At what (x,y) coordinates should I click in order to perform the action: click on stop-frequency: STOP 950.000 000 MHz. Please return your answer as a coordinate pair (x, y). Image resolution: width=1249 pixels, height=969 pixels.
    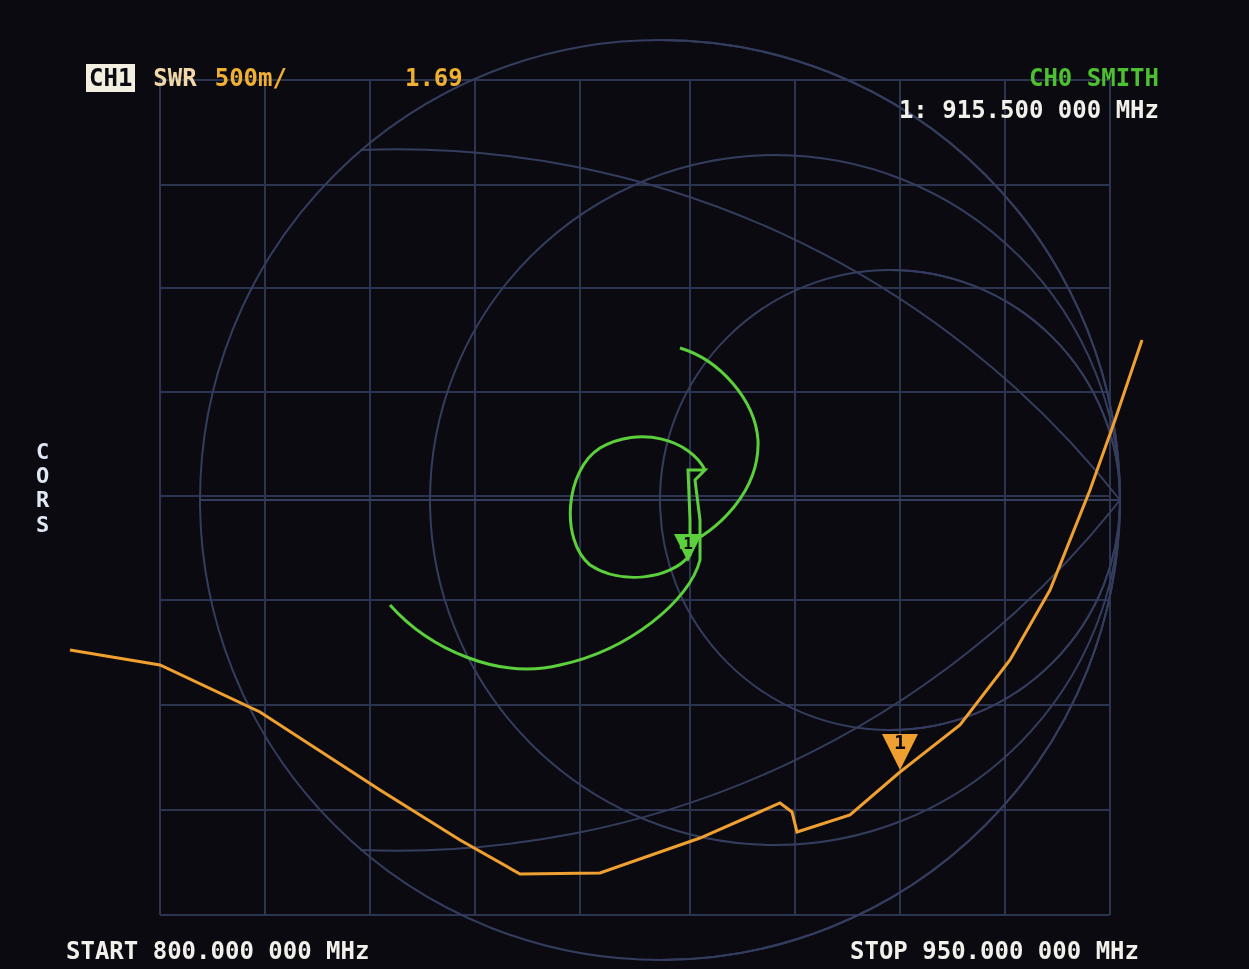
    Looking at the image, I should click on (994, 951).